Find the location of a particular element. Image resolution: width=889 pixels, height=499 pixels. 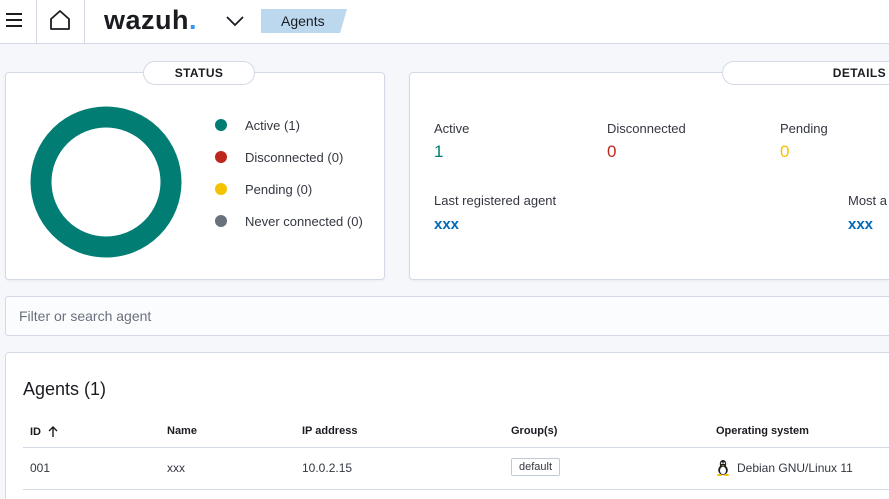

legend-label: Disconnected (0) is located at coordinates (294, 157).